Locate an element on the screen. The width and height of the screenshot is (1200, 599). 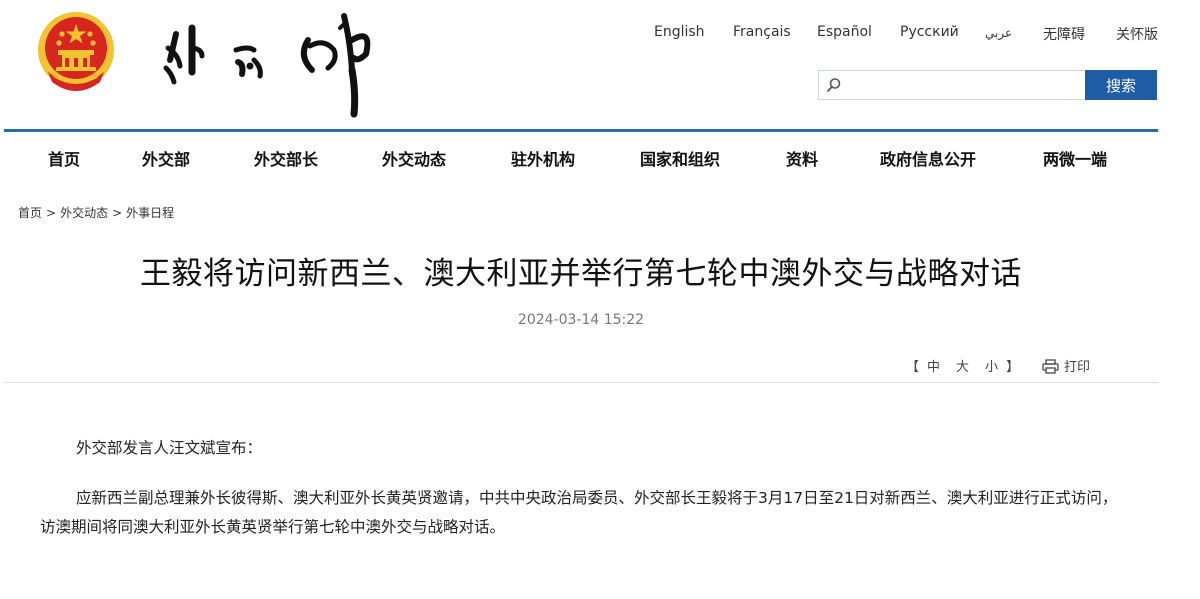
lang-french-link: Français is located at coordinates (762, 32).